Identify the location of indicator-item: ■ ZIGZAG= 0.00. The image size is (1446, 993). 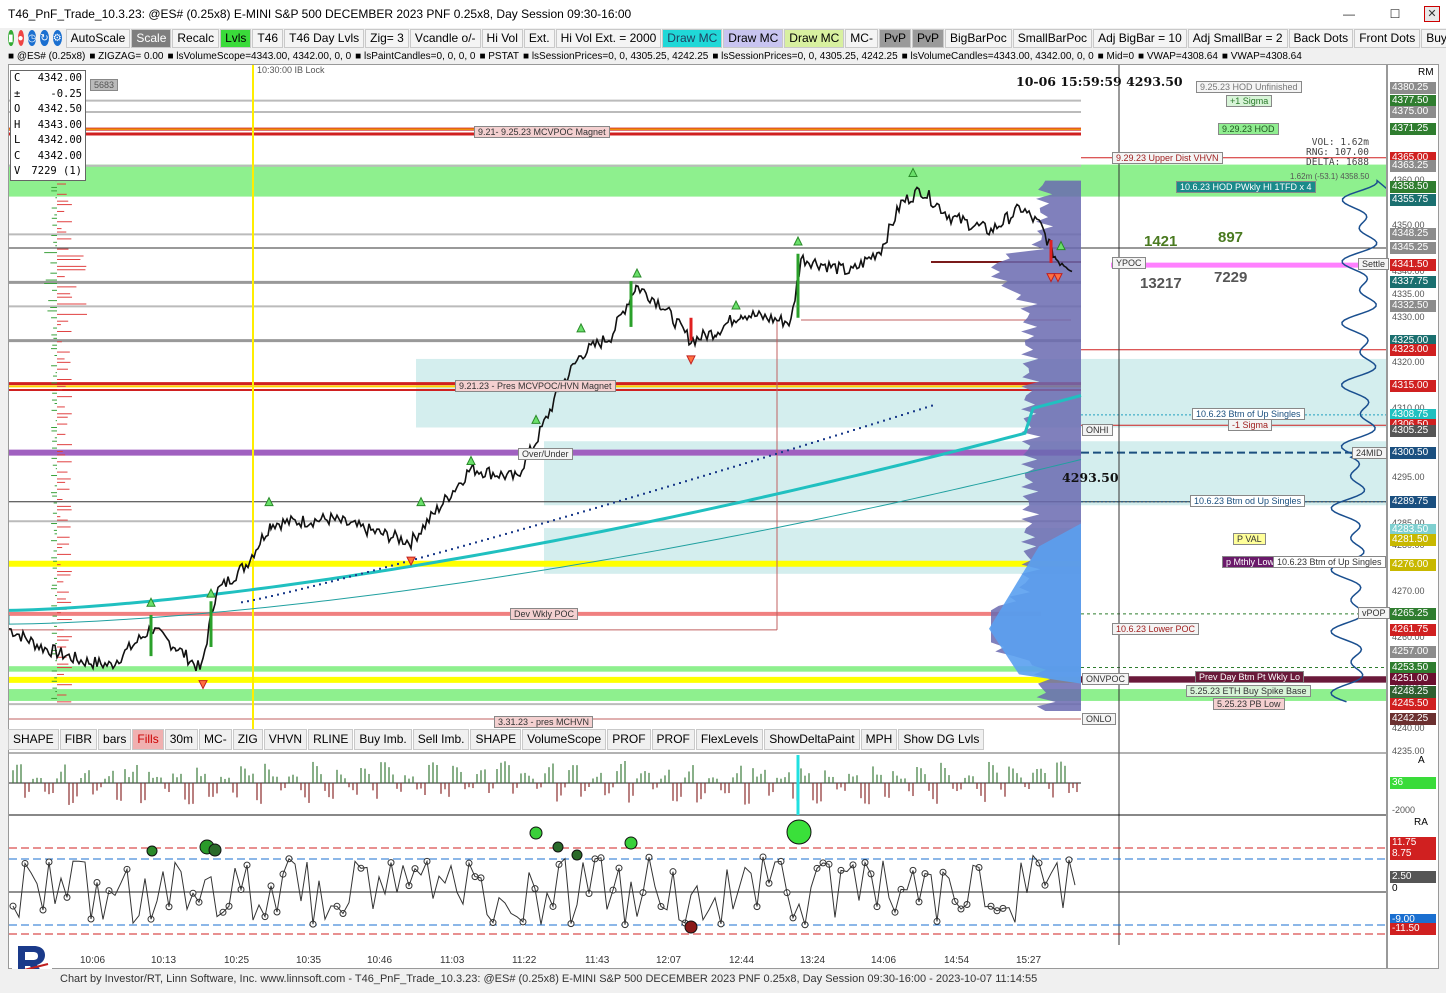
(126, 56).